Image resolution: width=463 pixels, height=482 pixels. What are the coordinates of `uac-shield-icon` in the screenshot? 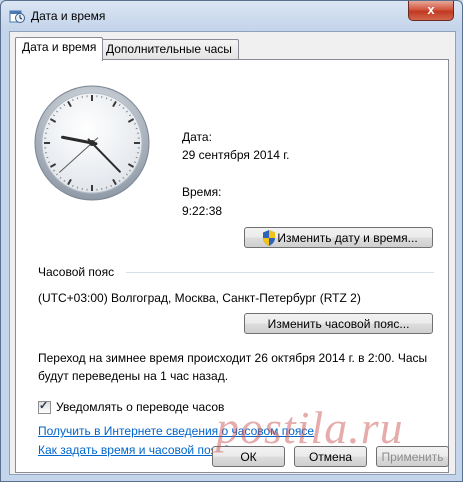 It's located at (269, 238).